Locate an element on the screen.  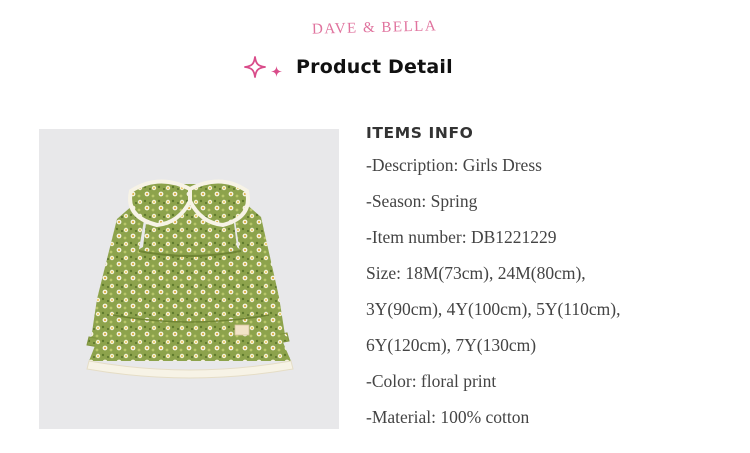
small-sparkle-icon is located at coordinates (276, 71).